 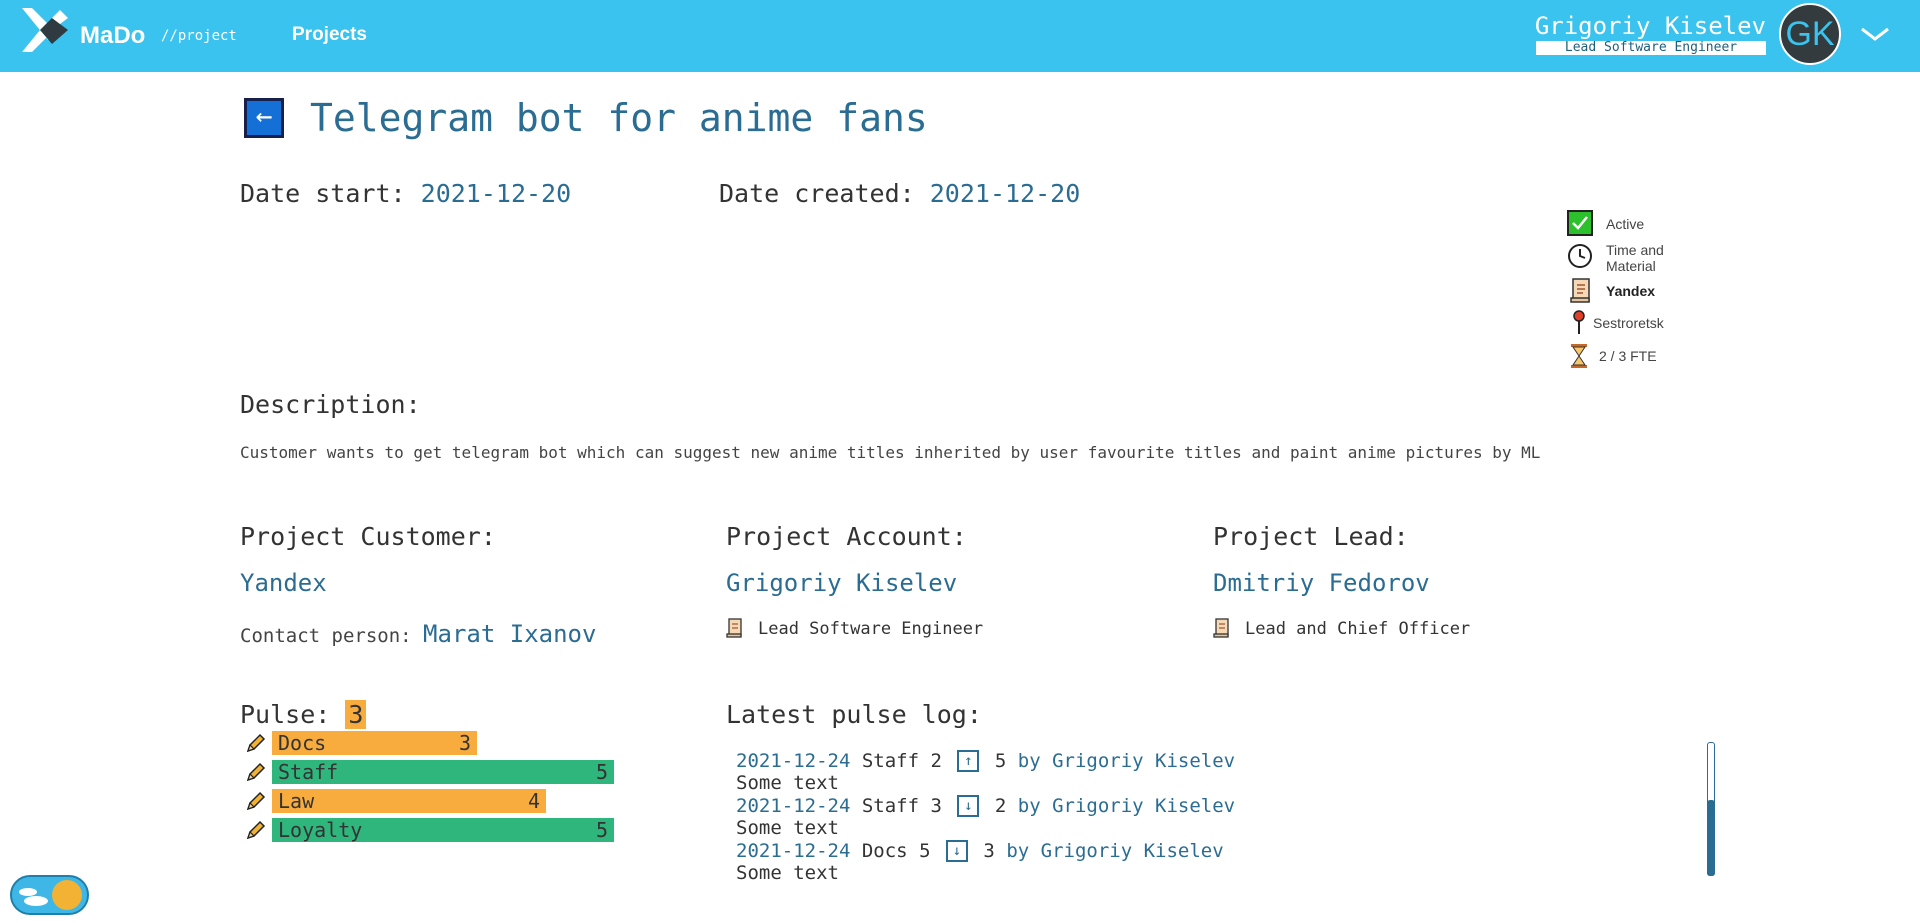 What do you see at coordinates (330, 404) in the screenshot?
I see `description-heading: Description:` at bounding box center [330, 404].